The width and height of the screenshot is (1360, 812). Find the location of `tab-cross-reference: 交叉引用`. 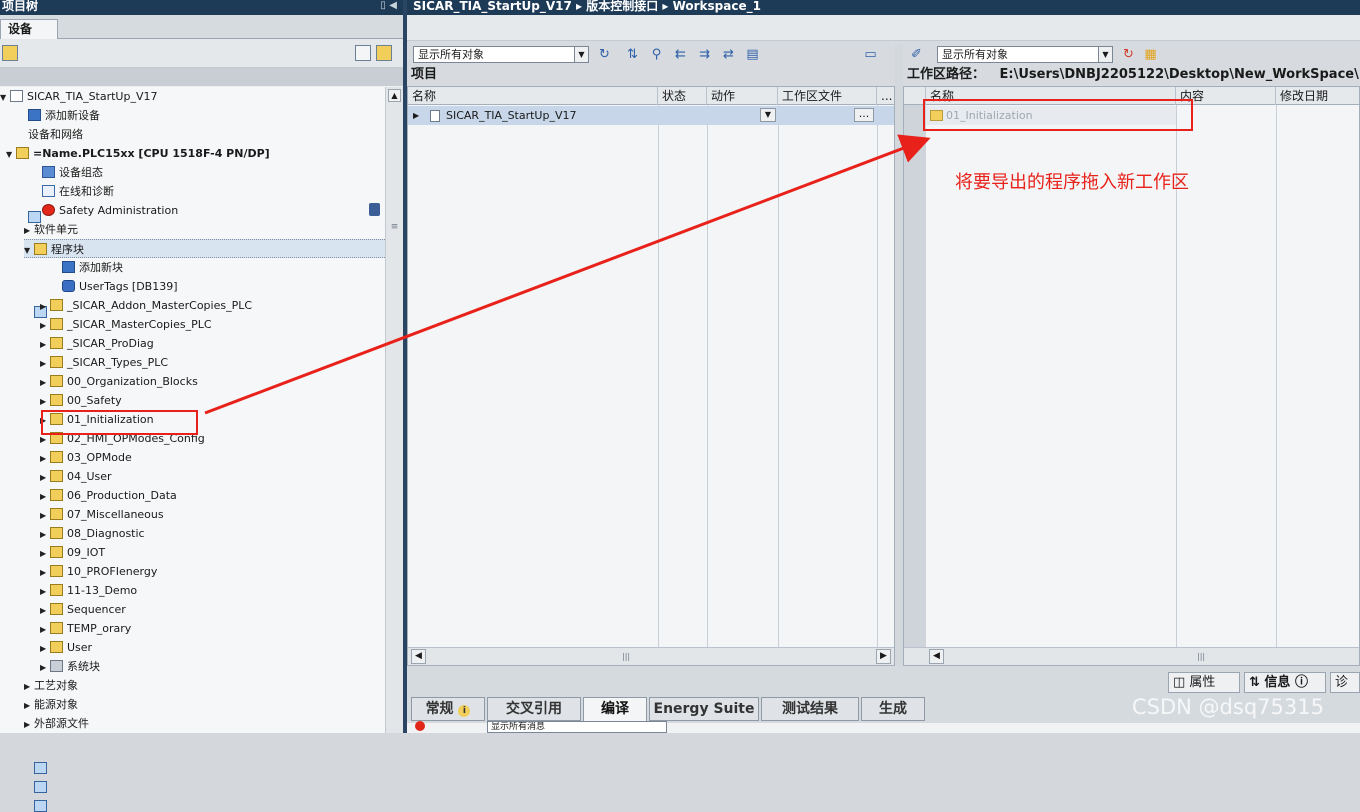

tab-cross-reference: 交叉引用 is located at coordinates (534, 709).